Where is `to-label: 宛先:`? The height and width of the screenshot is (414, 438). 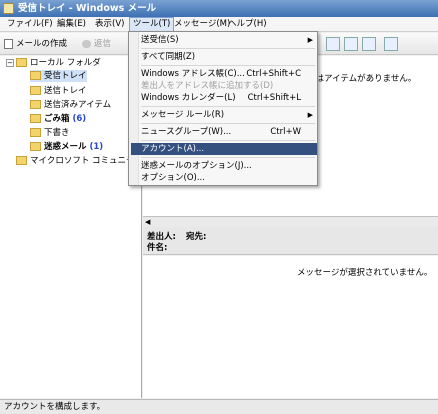
to-label: 宛先: is located at coordinates (196, 237).